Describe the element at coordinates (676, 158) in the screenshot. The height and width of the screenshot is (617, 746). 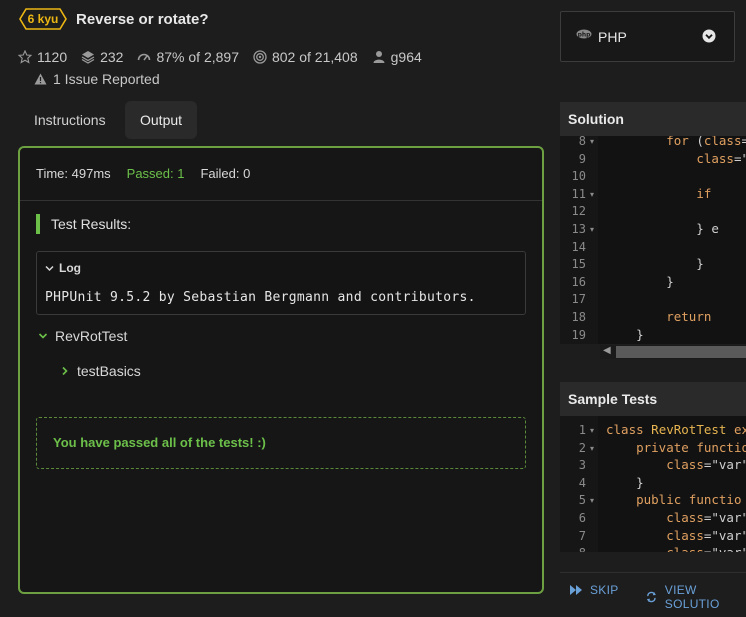
I see `code-line: class="var">$ch` at that location.